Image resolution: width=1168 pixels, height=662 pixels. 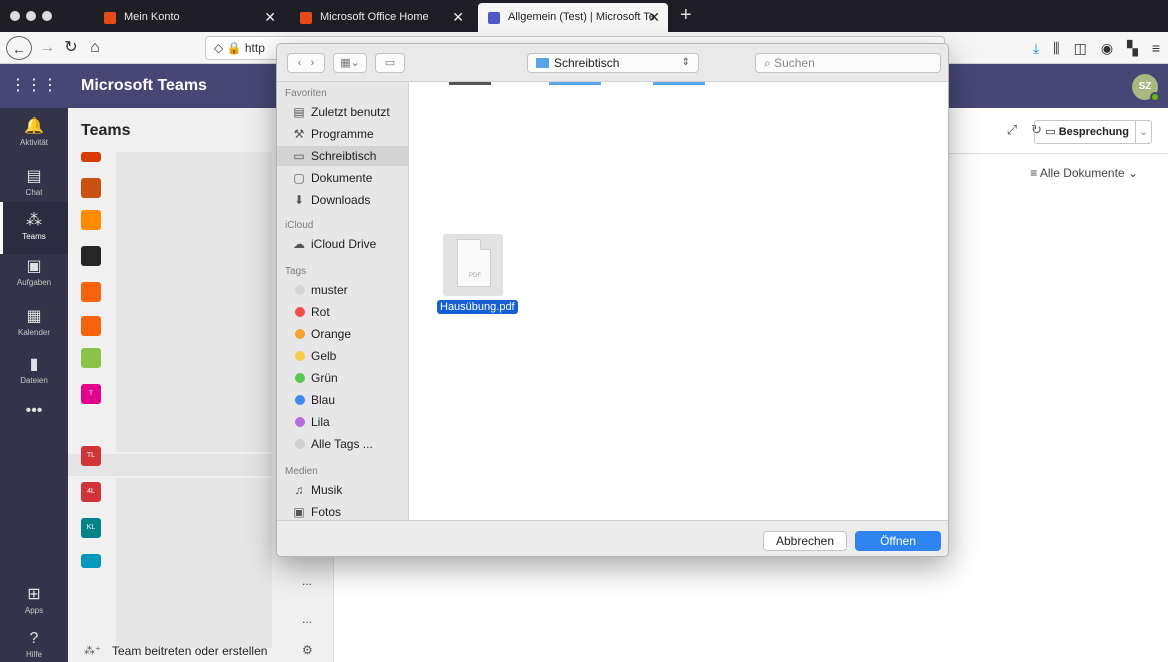 What do you see at coordinates (342, 244) in the screenshot?
I see `sidebar-item-icloud-drive: ☁ iCloud Drive` at bounding box center [342, 244].